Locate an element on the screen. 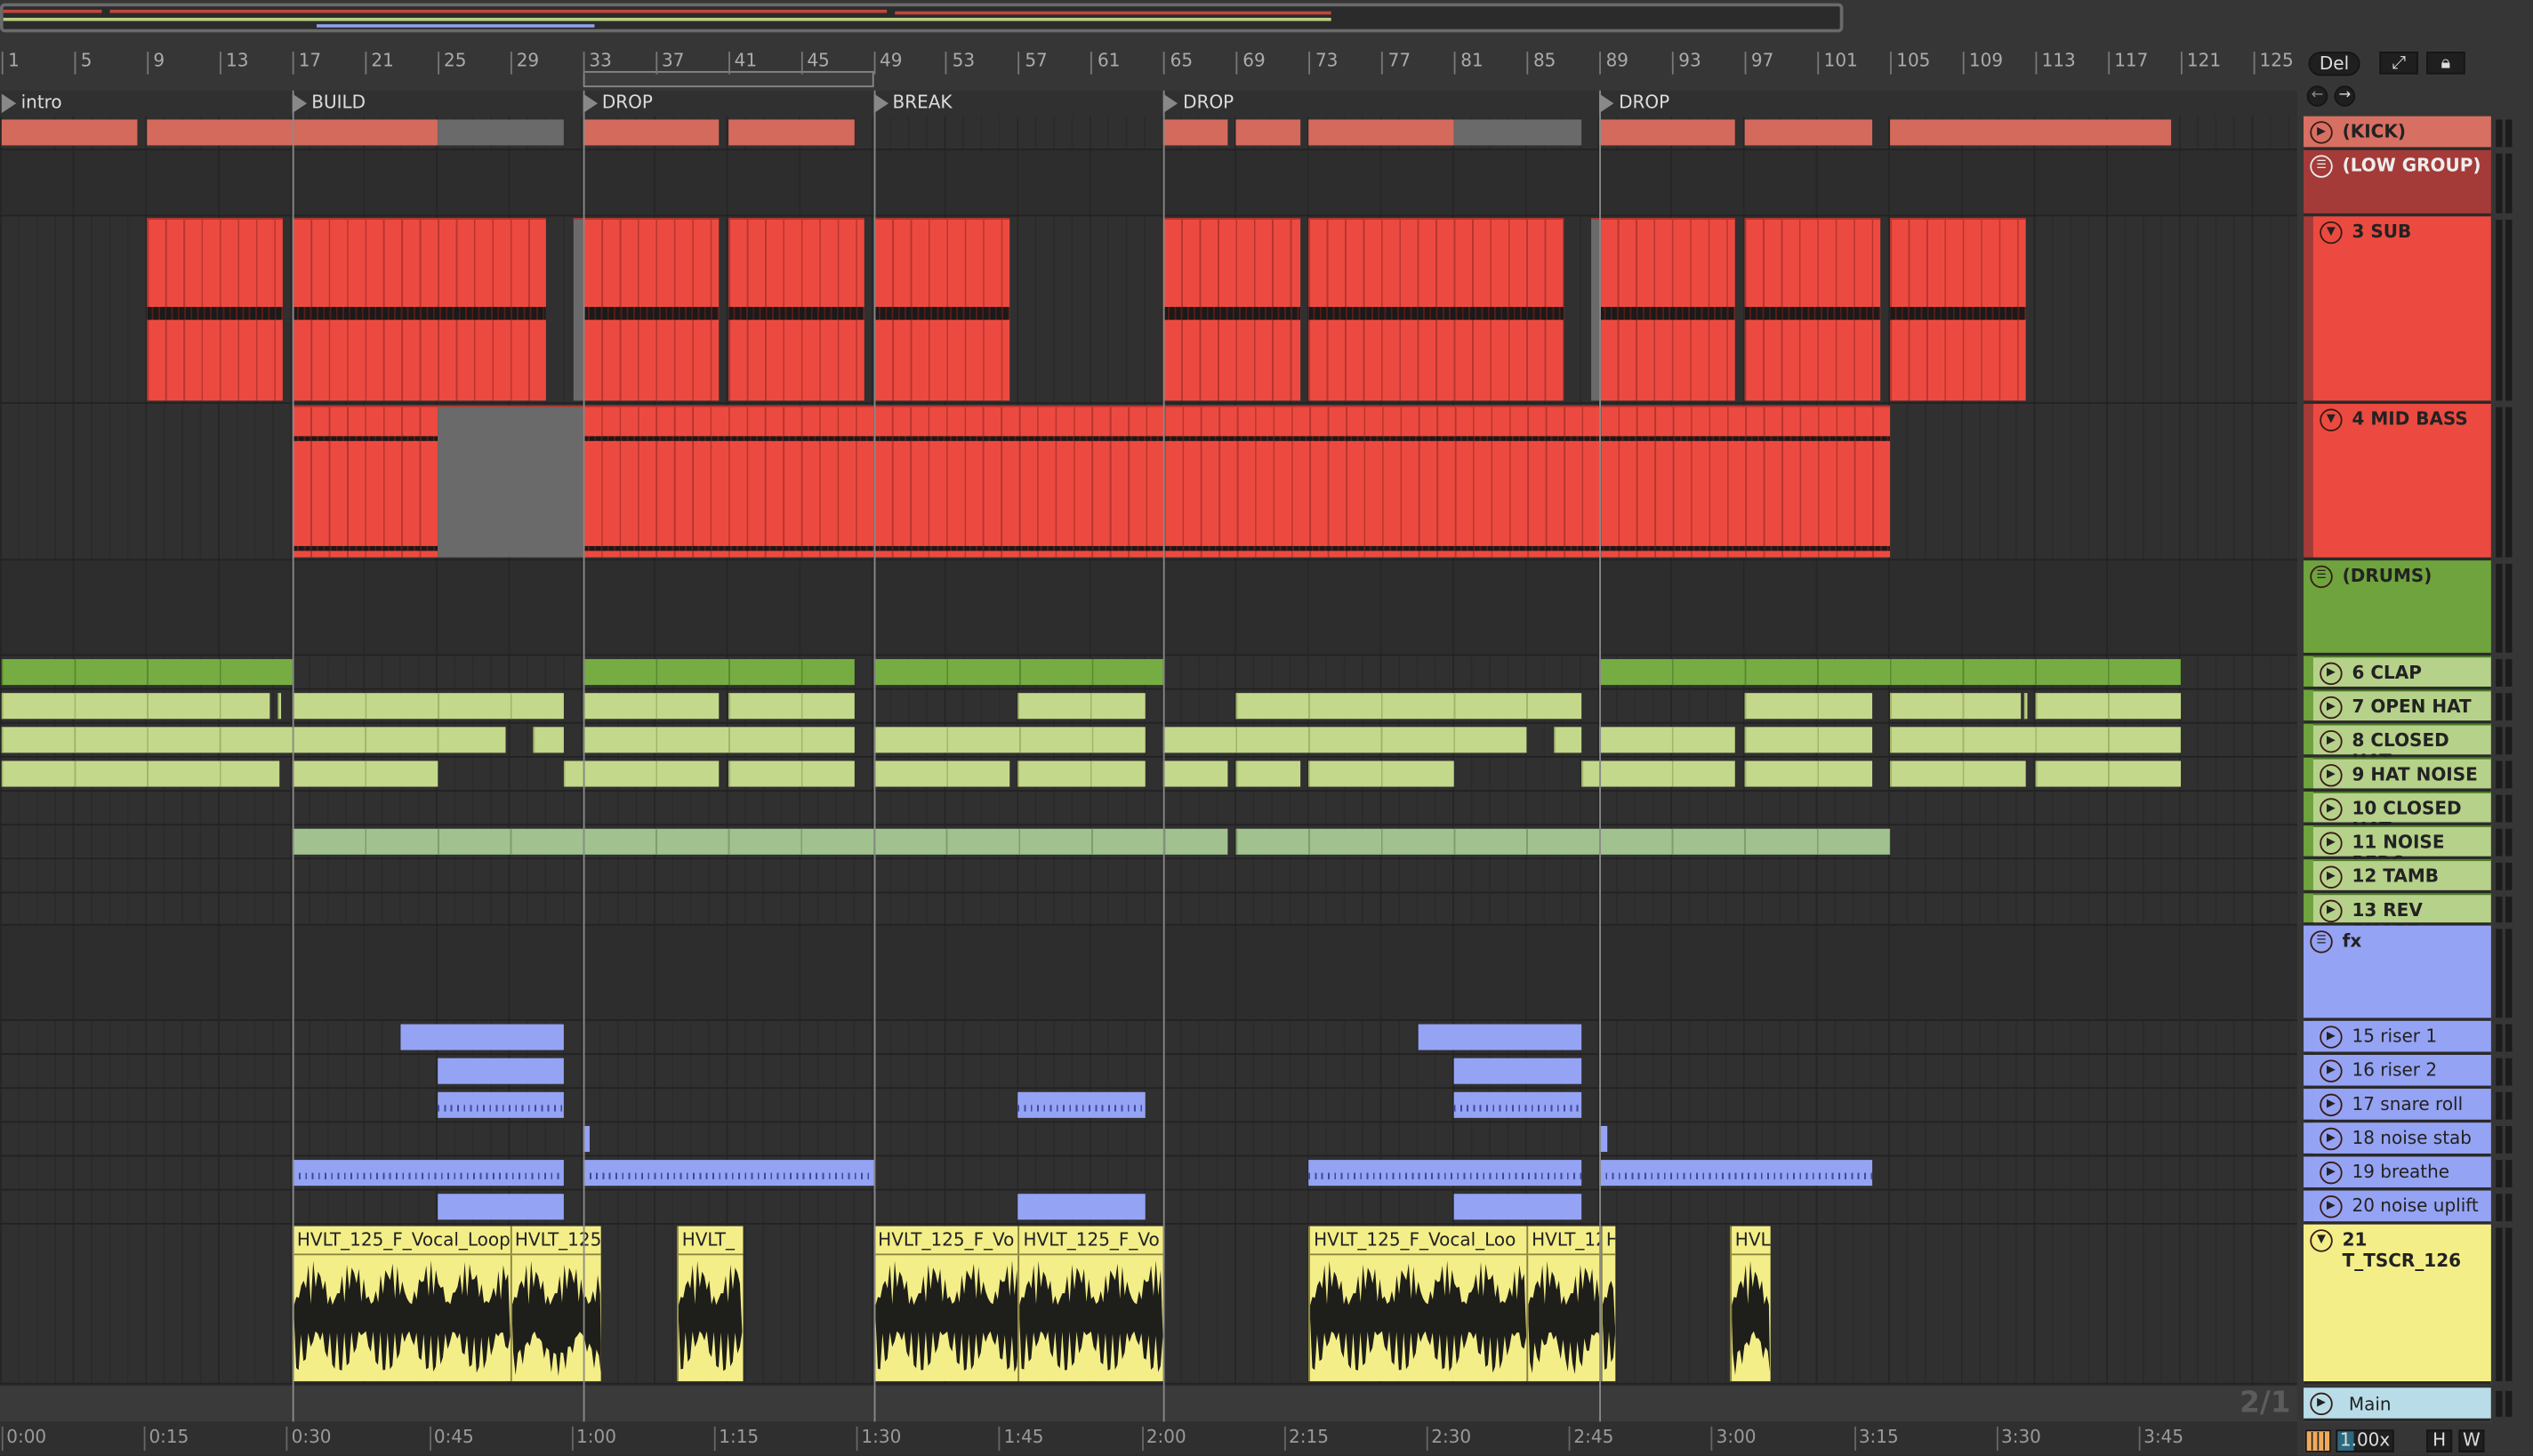 Image resolution: width=2533 pixels, height=1456 pixels. track-lane-12-tamb is located at coordinates (1148, 876).